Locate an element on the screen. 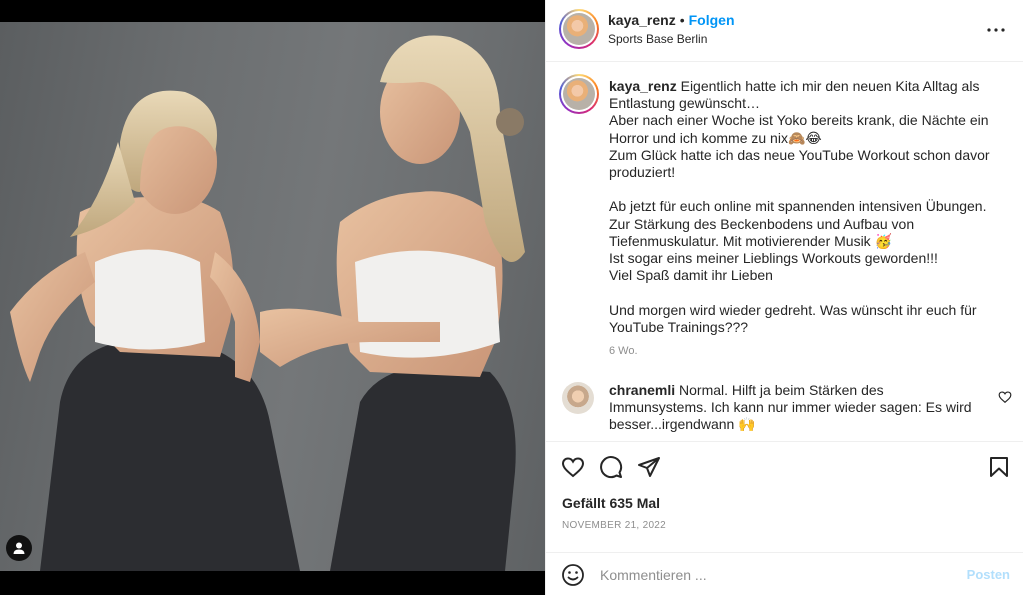  comment-icon is located at coordinates (611, 467).